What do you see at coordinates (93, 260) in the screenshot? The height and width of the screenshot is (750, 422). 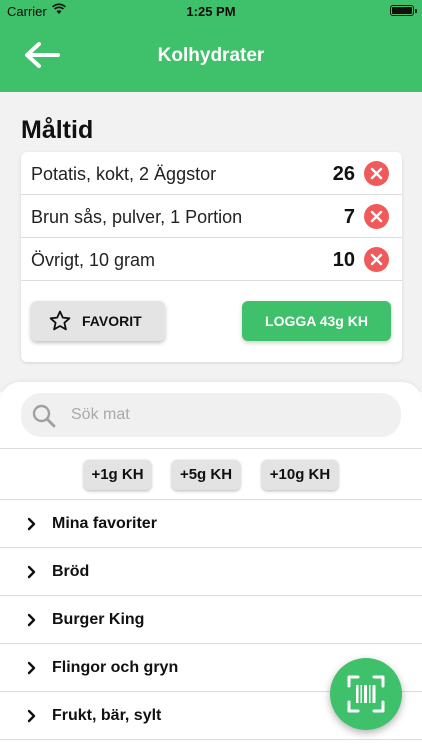 I see `meal-item-name: Övrigt, 10 gram` at bounding box center [93, 260].